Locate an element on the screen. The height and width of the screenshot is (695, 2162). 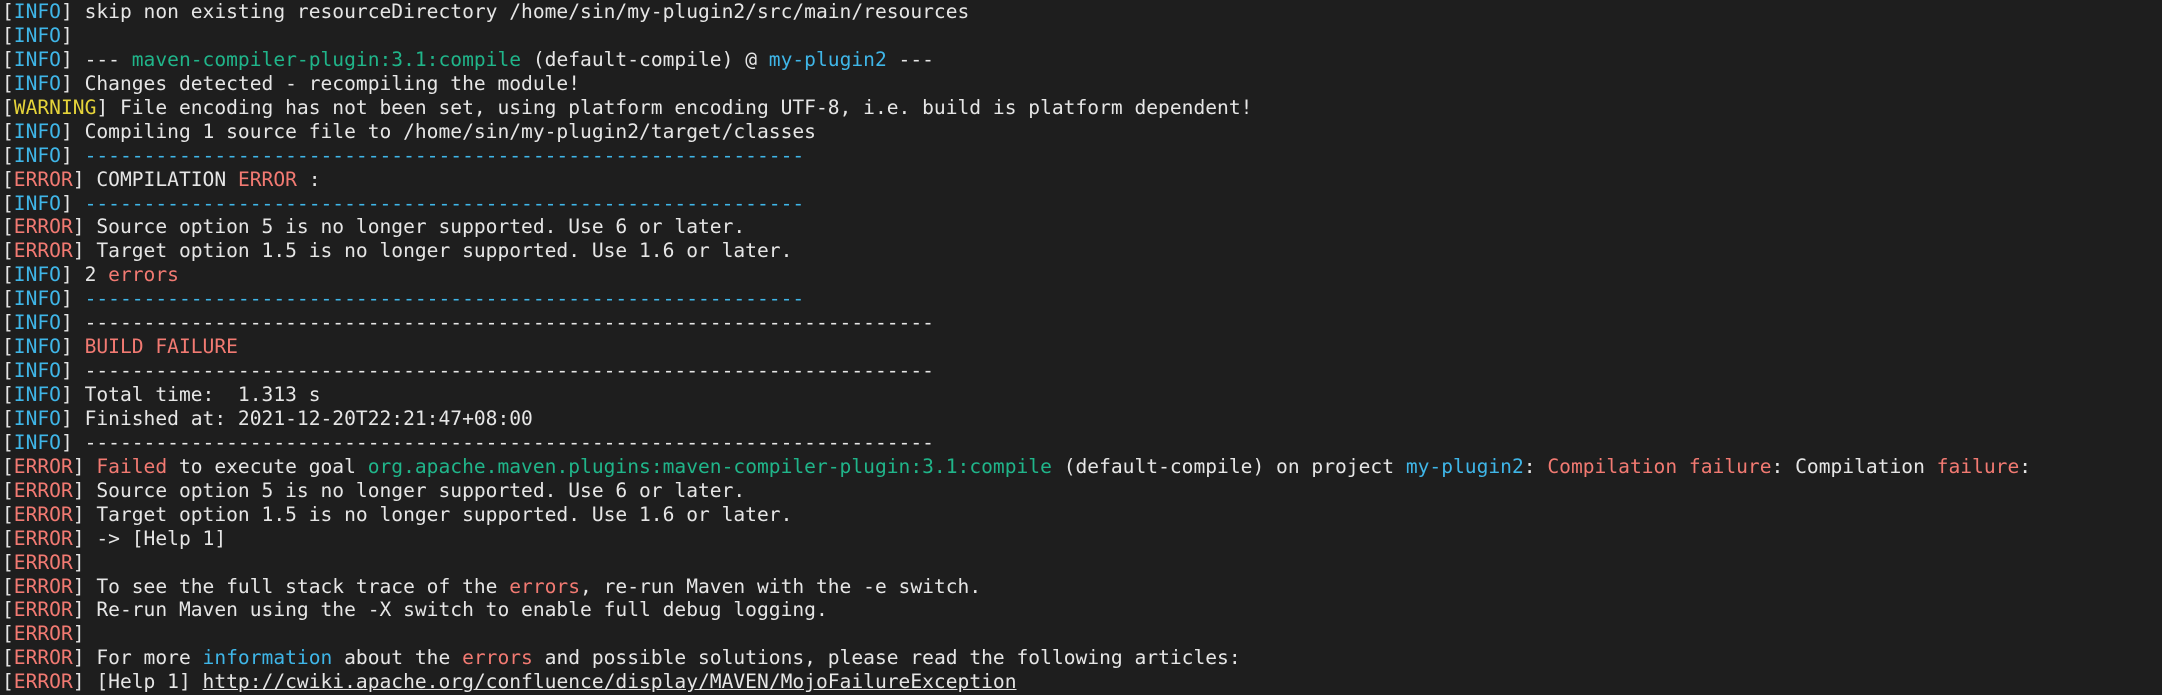
log-text: Failed is located at coordinates (132, 466).